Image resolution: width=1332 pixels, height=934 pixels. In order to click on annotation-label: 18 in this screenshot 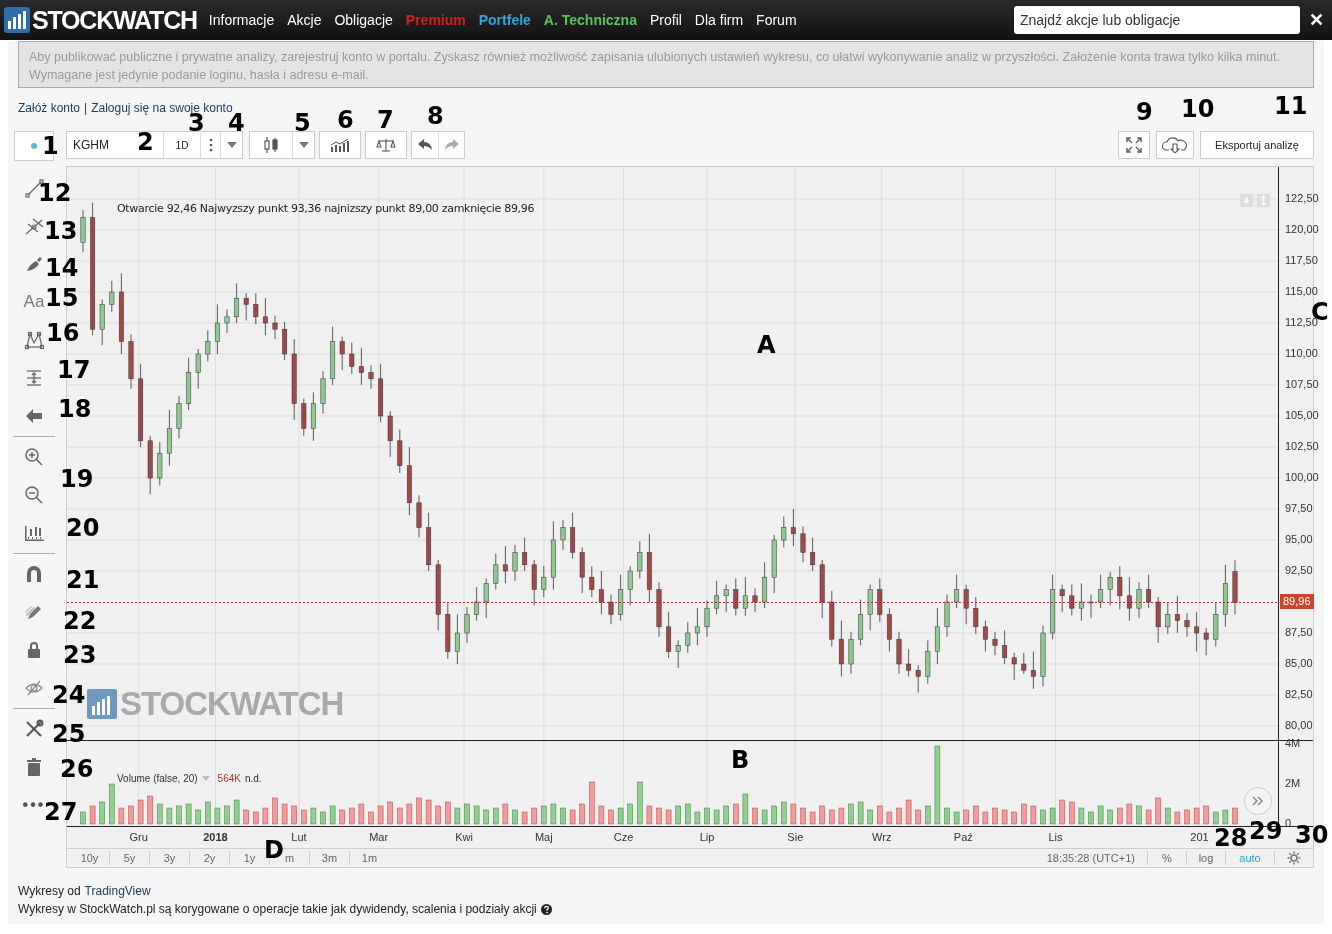, I will do `click(75, 409)`.